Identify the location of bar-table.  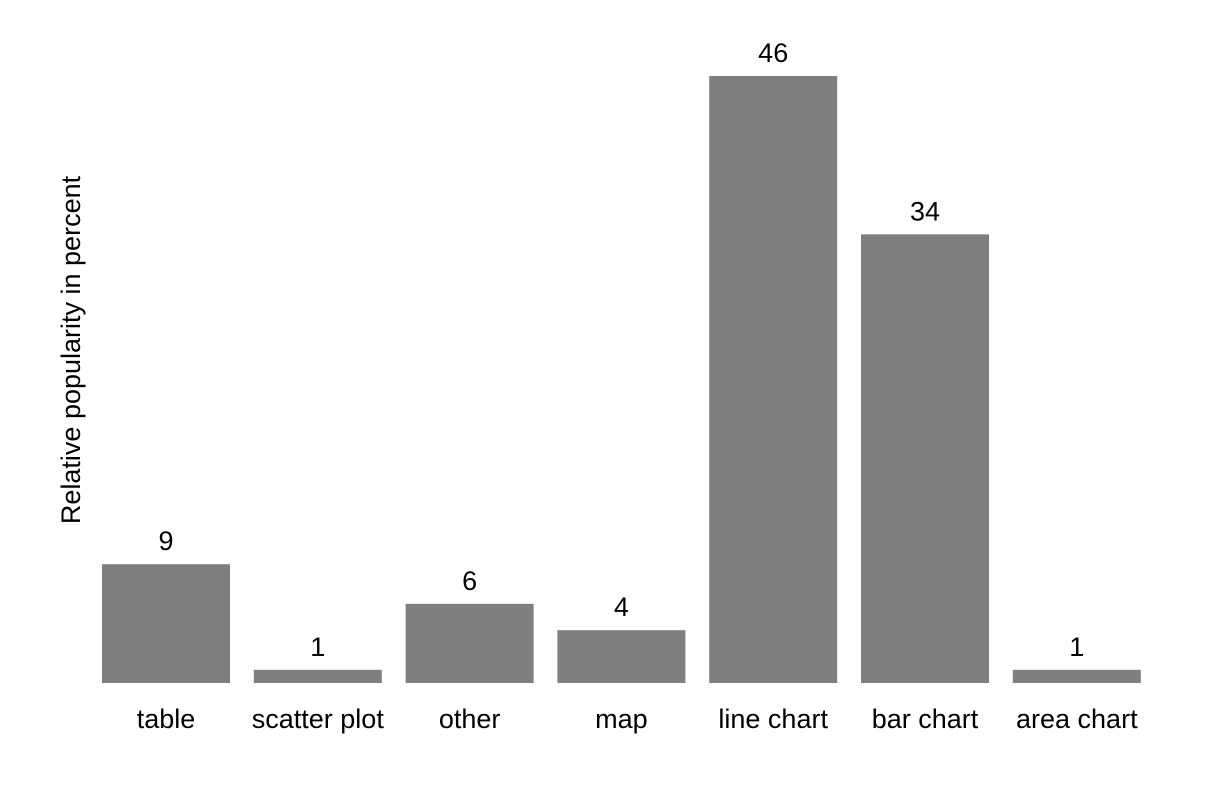
(166, 623).